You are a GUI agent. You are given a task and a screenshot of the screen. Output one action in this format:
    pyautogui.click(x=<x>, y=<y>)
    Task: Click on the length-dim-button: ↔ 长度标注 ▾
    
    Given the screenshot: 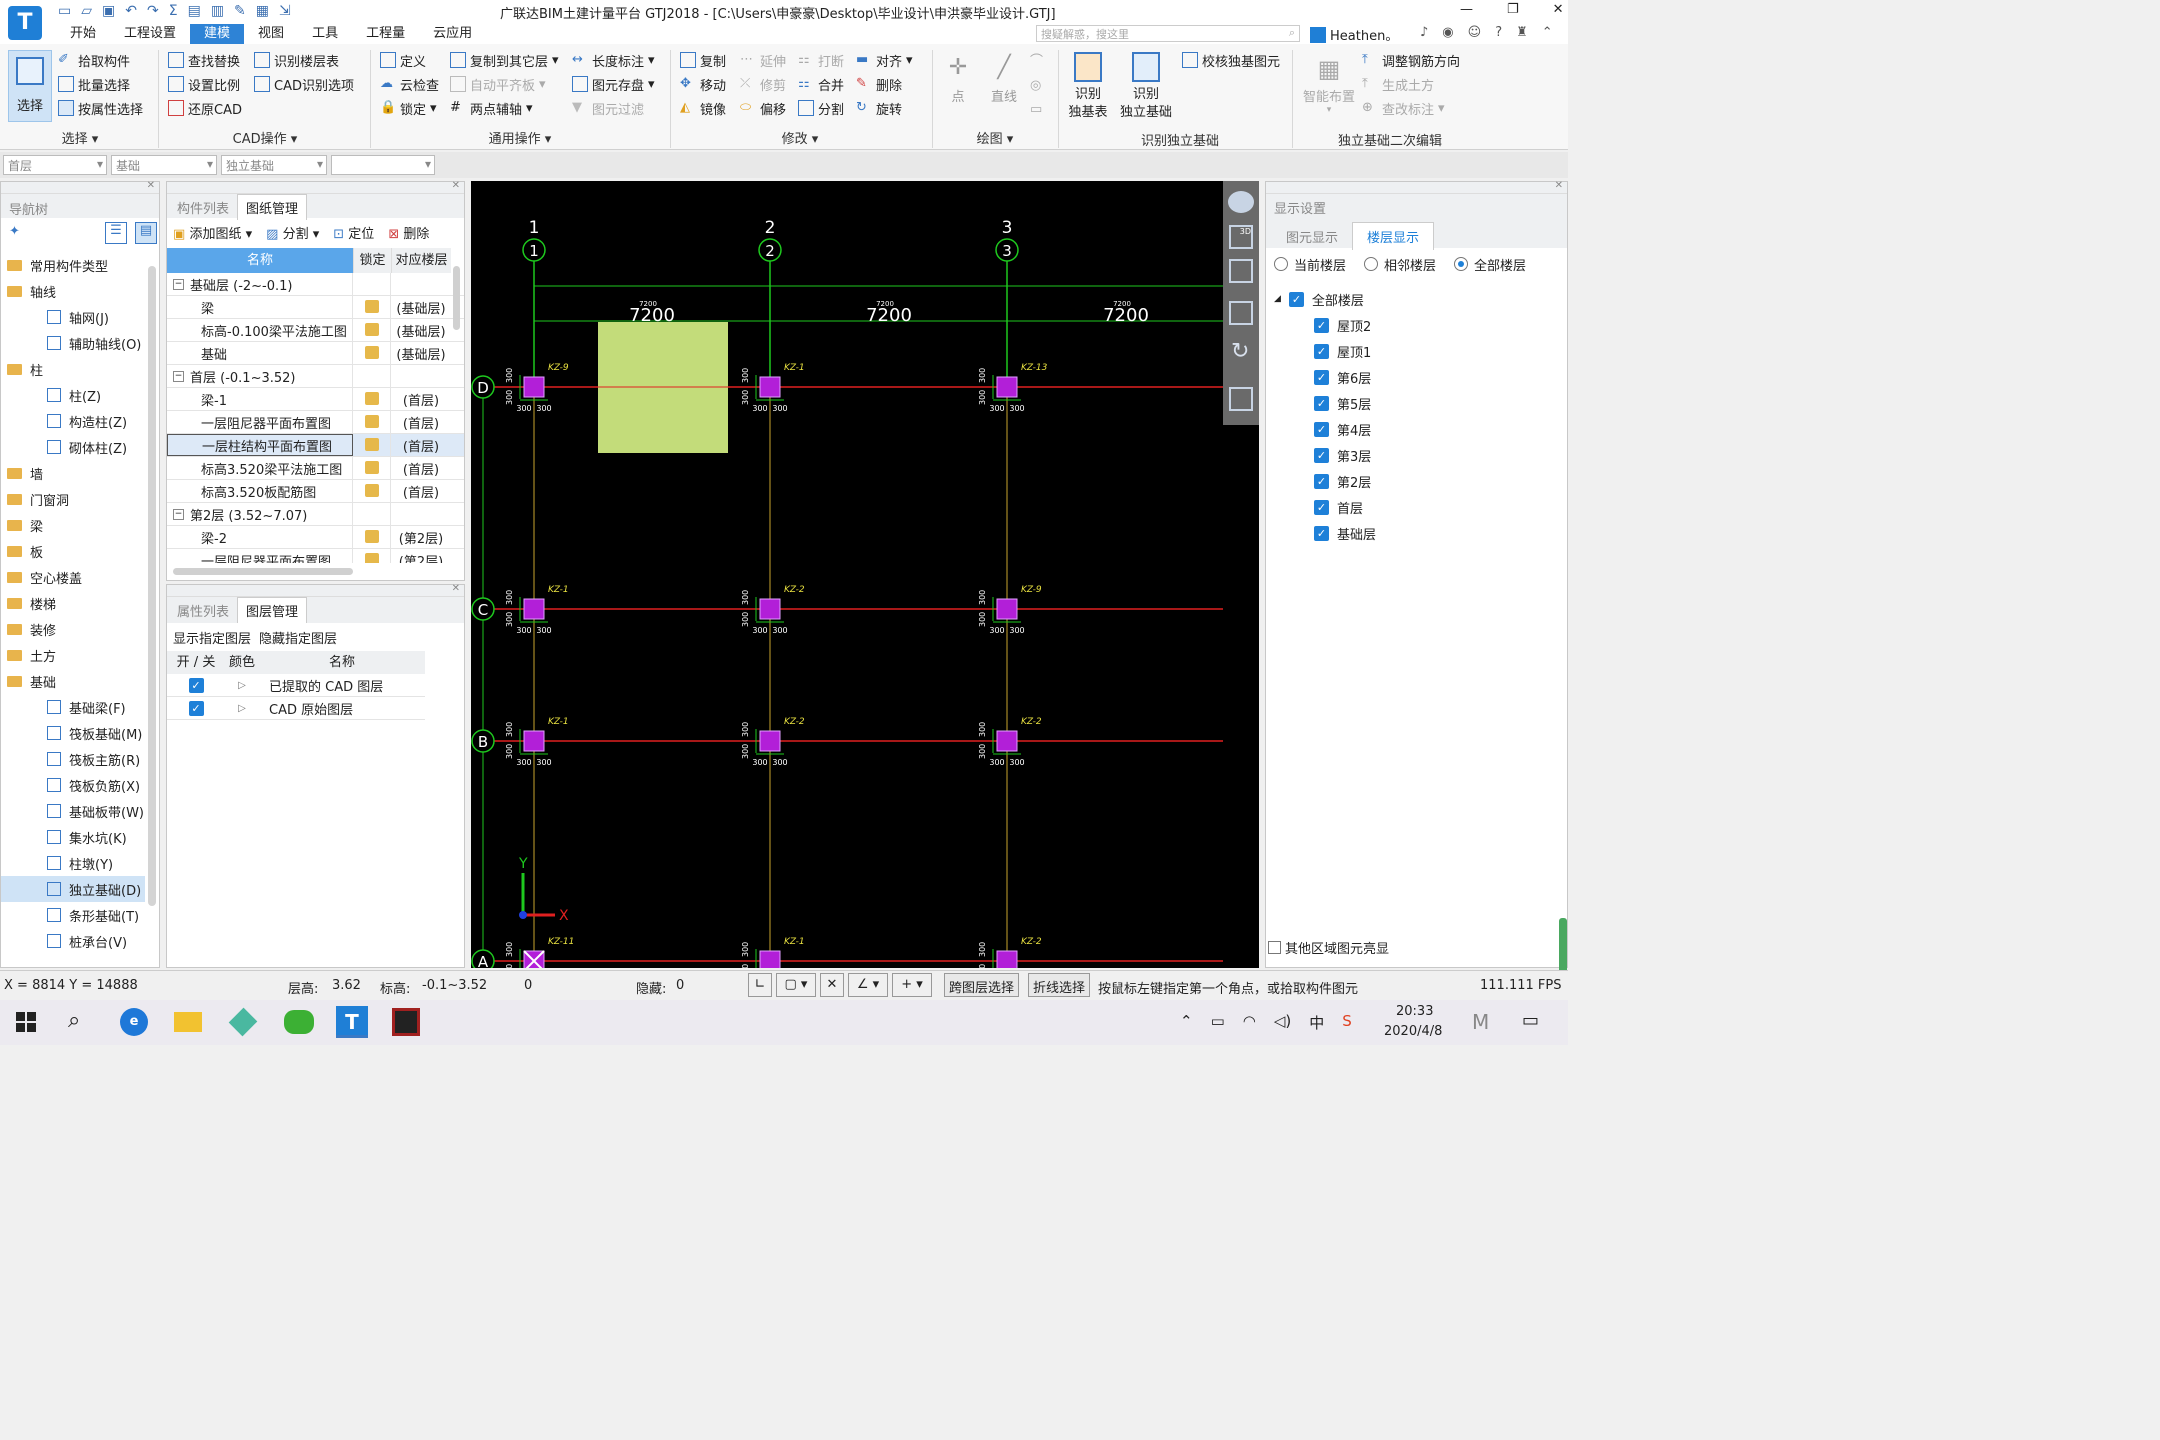 What is the action you would take?
    pyautogui.click(x=613, y=60)
    